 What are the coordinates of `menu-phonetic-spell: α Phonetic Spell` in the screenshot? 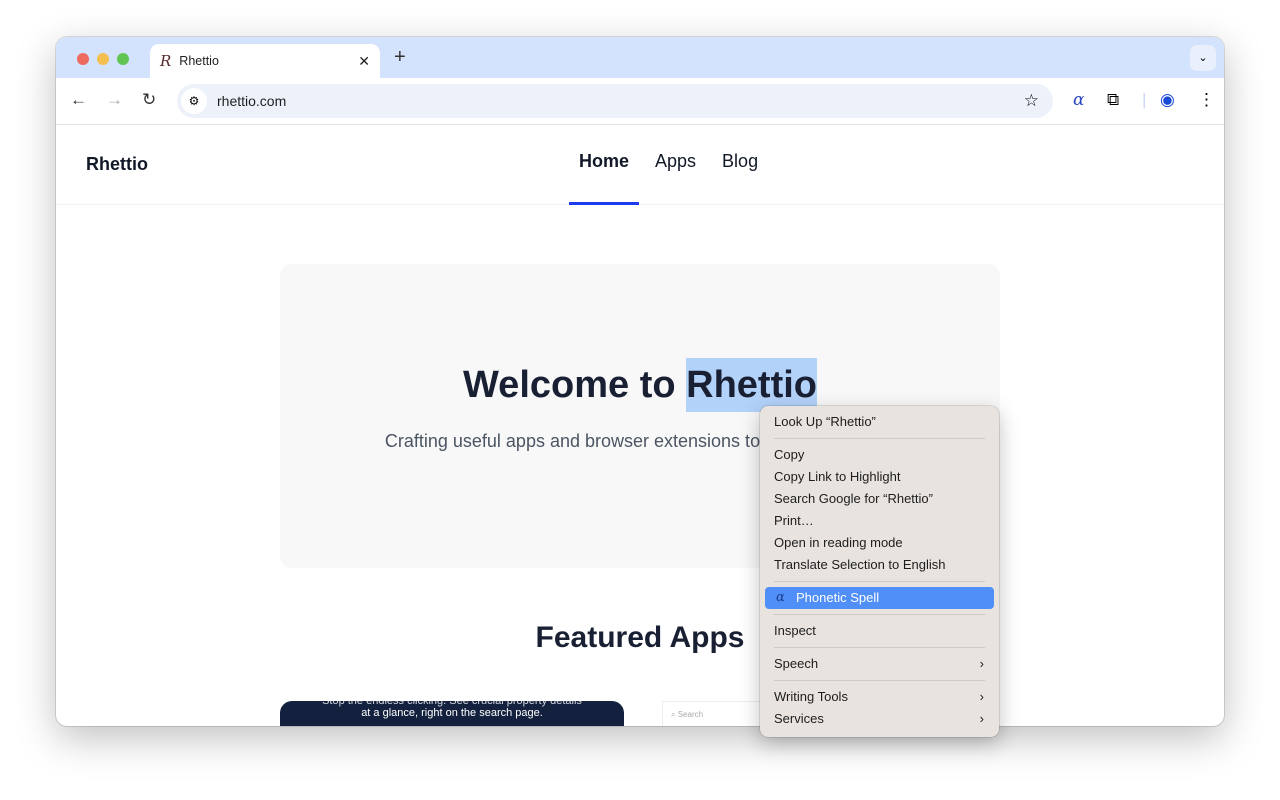 It's located at (879, 598).